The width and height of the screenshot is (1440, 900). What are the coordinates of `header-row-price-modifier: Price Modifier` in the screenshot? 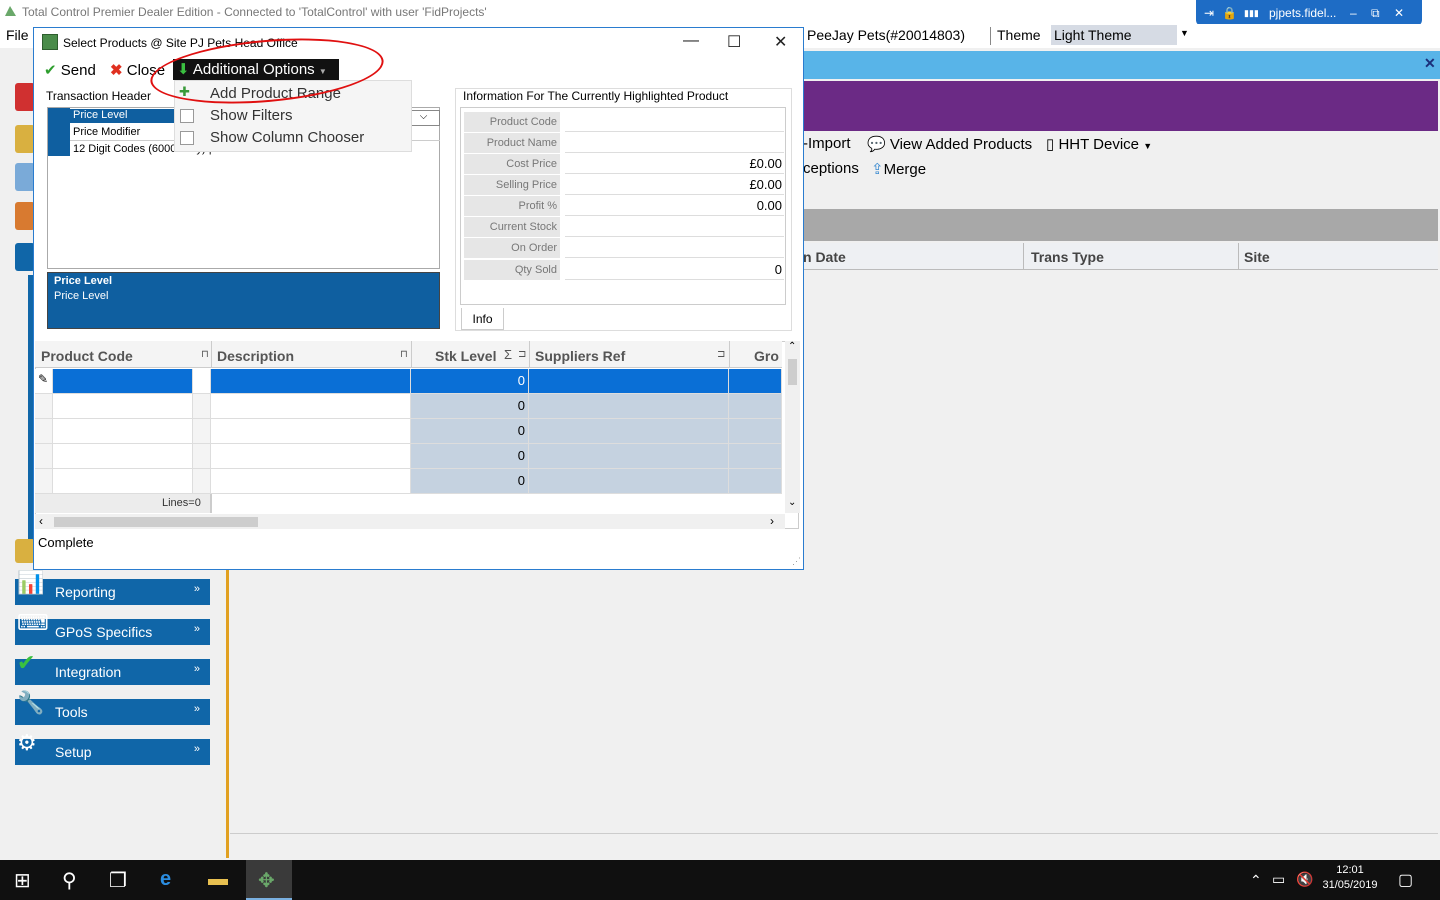 It's located at (106, 132).